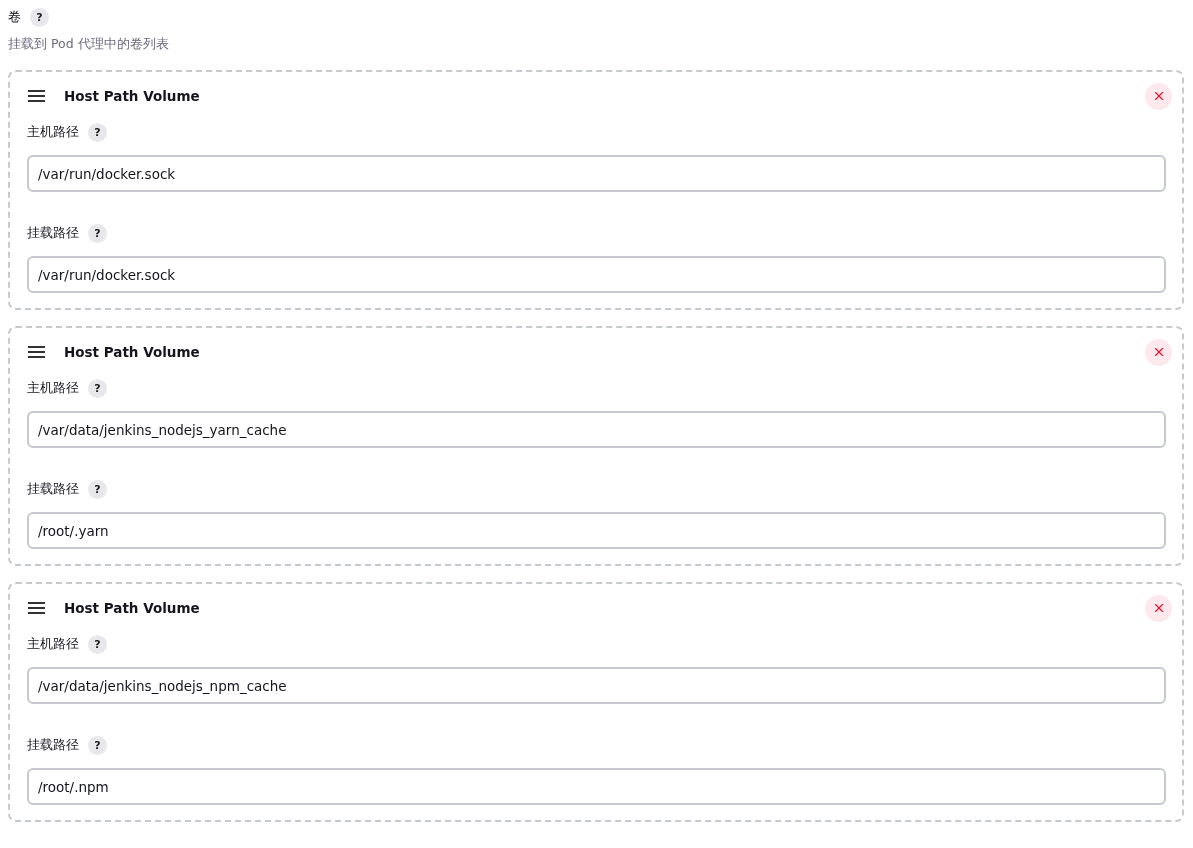  What do you see at coordinates (596, 786) in the screenshot?
I see `path-input: /root/.npm` at bounding box center [596, 786].